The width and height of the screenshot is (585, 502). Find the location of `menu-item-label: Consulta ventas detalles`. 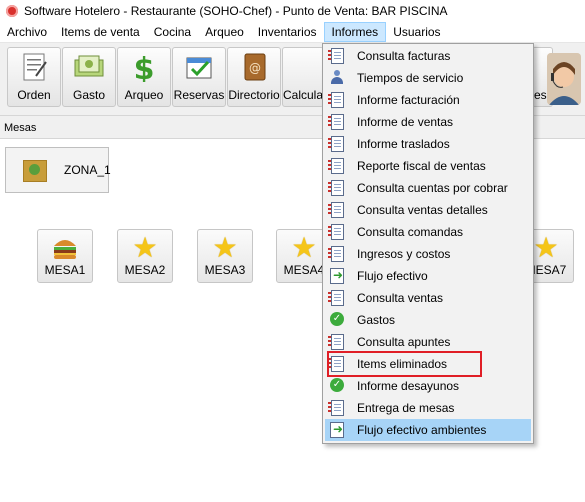

menu-item-label: Consulta ventas detalles is located at coordinates (422, 210).